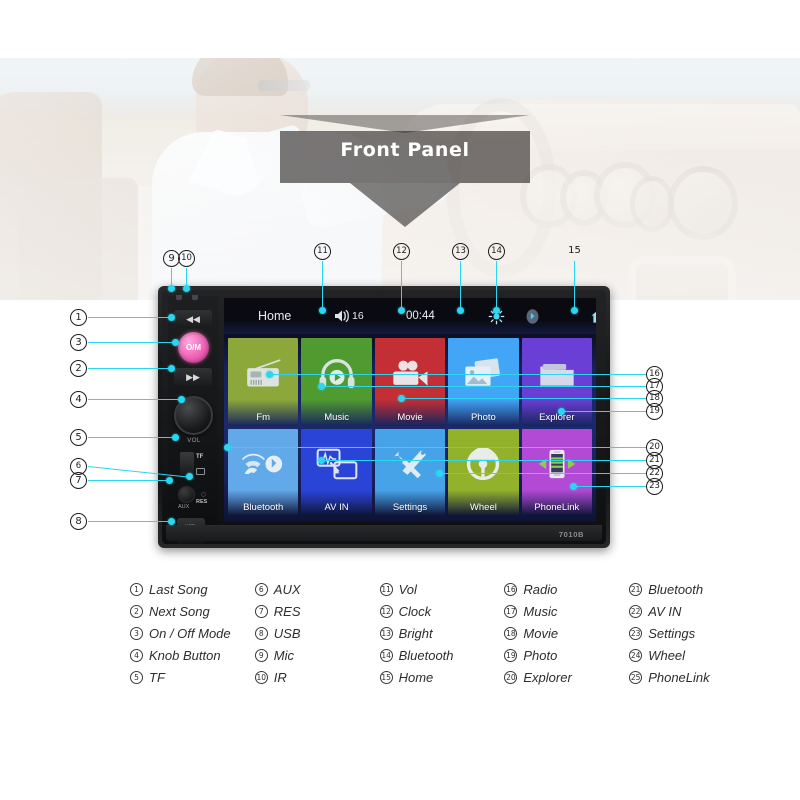  I want to click on callout-5-leader, so click(131, 438).